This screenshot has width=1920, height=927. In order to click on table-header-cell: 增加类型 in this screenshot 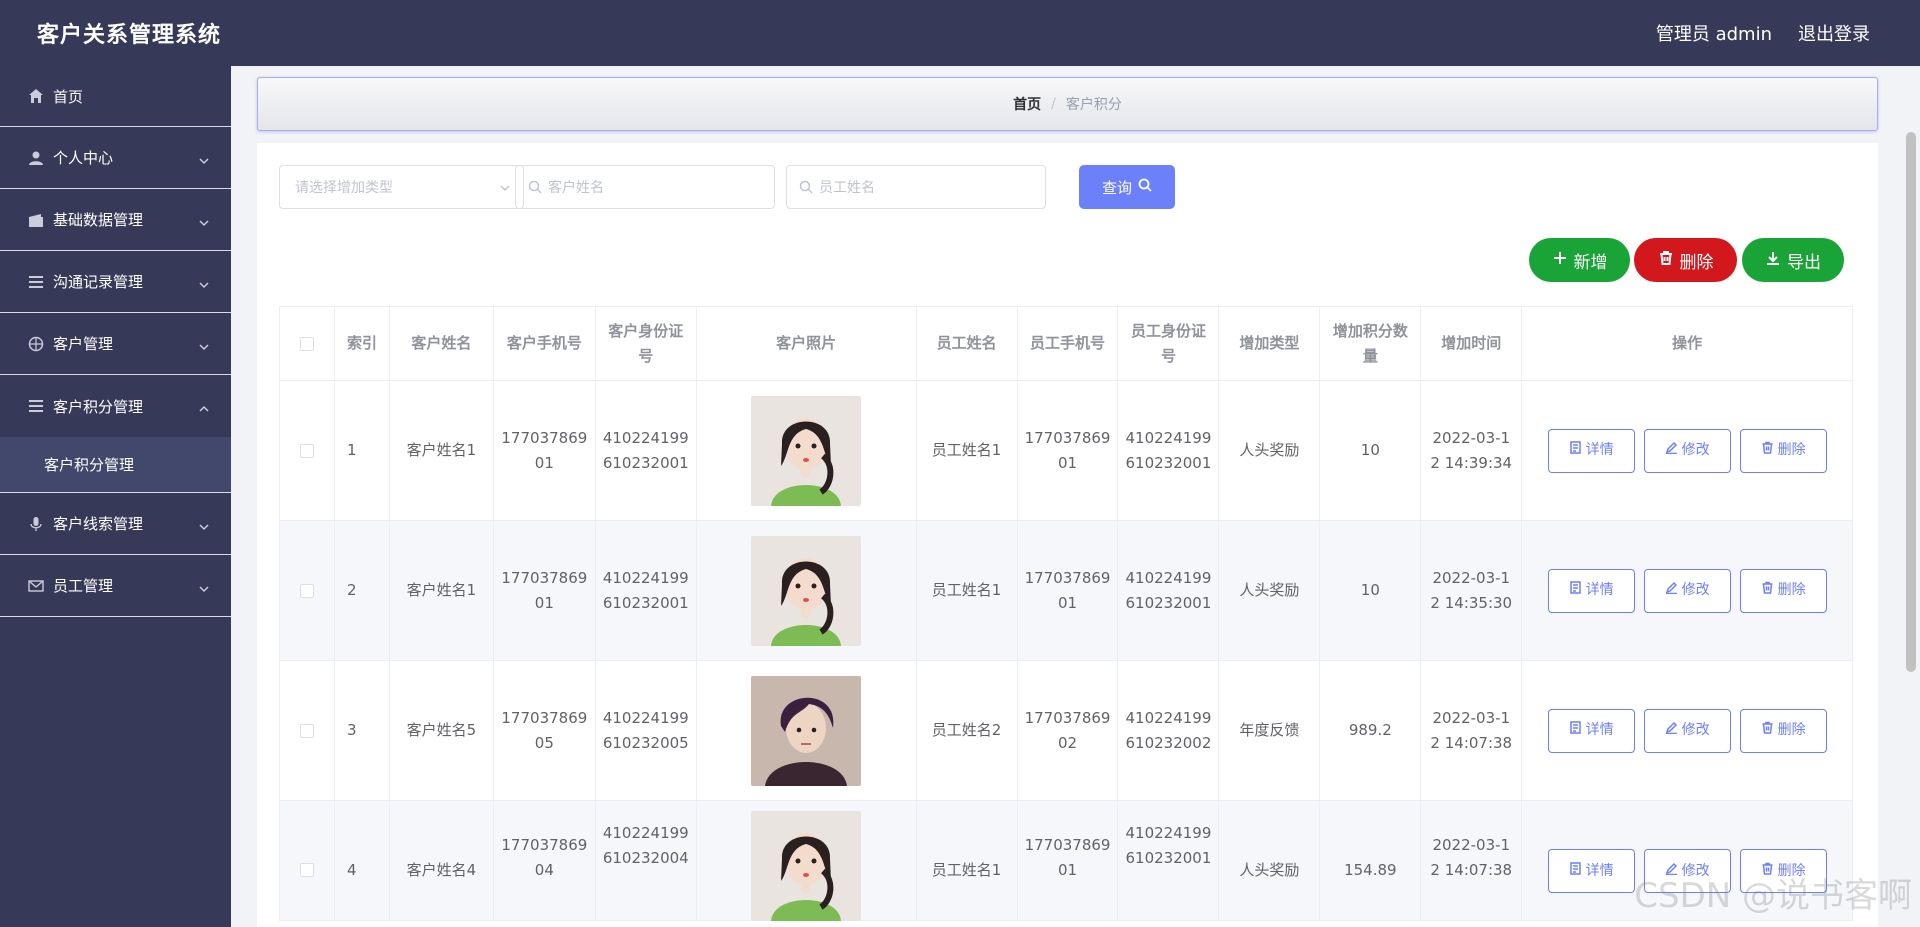, I will do `click(1270, 344)`.